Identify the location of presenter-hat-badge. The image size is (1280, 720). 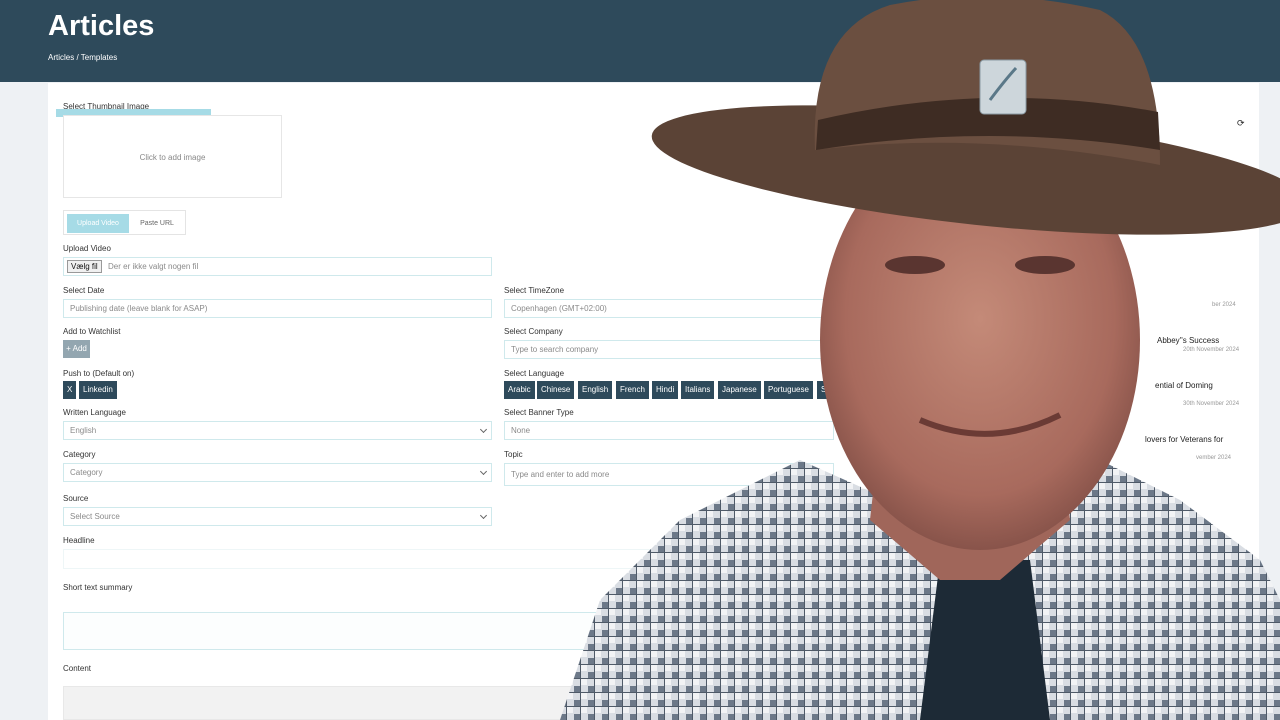
(1003, 87).